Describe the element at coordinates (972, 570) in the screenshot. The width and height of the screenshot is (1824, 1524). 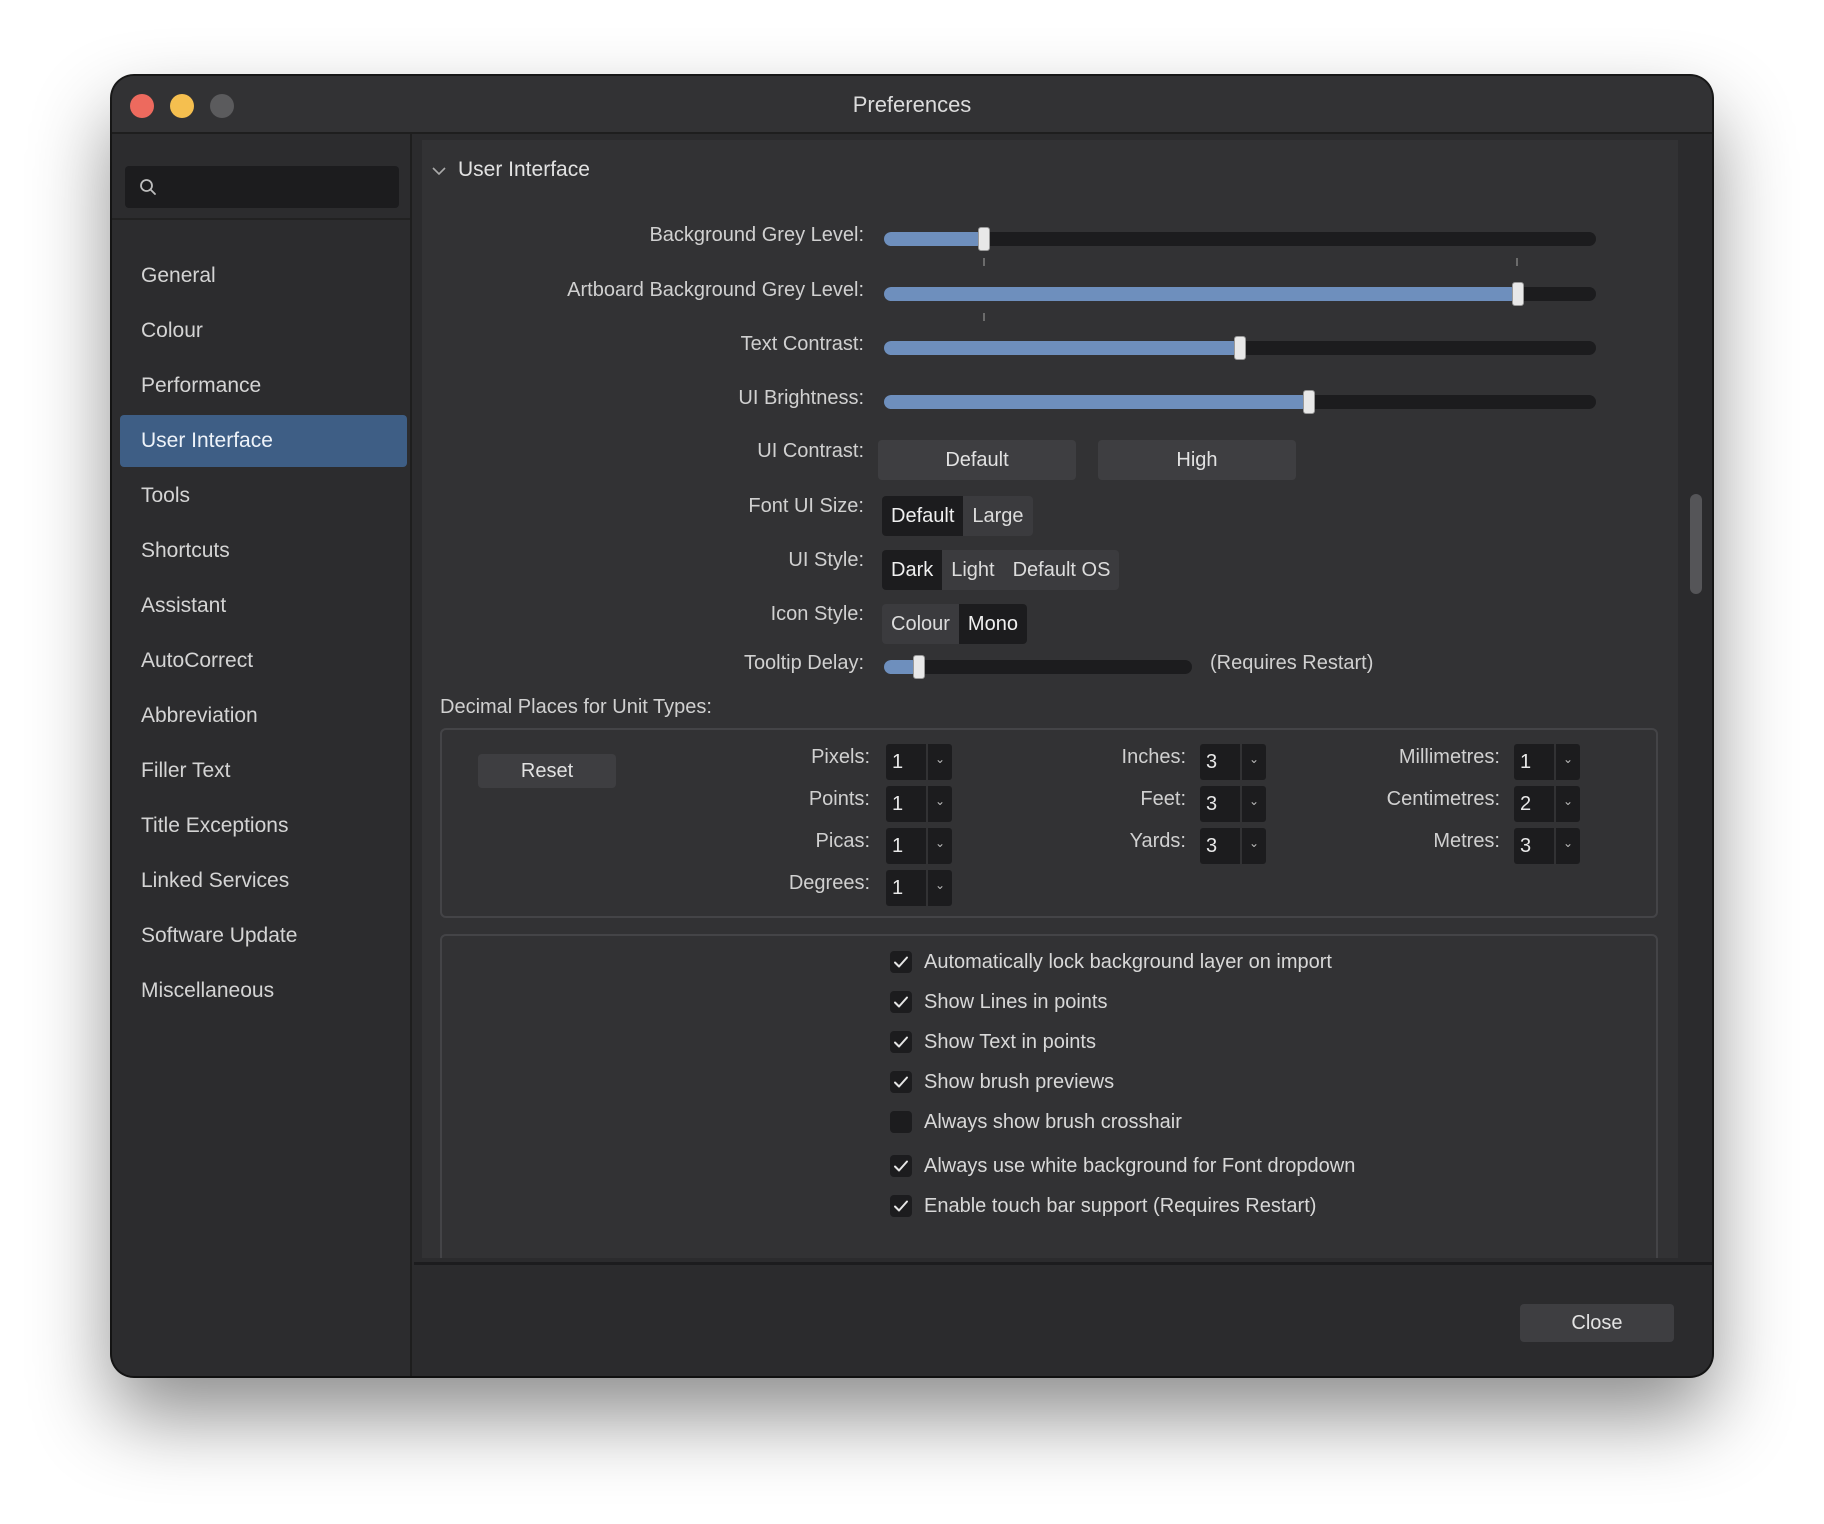
I see `ui-style-light-option: Light` at that location.